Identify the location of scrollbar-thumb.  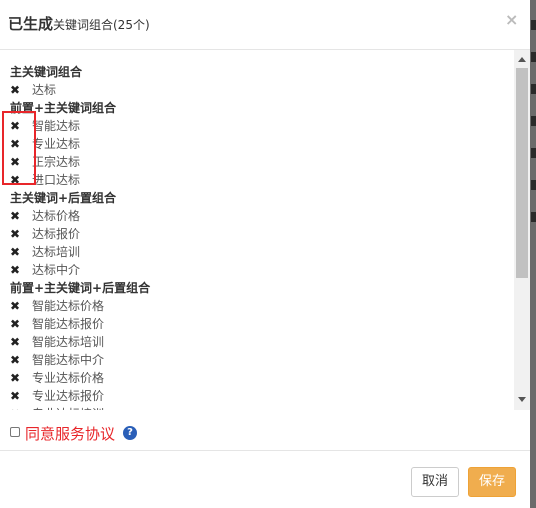
(522, 173).